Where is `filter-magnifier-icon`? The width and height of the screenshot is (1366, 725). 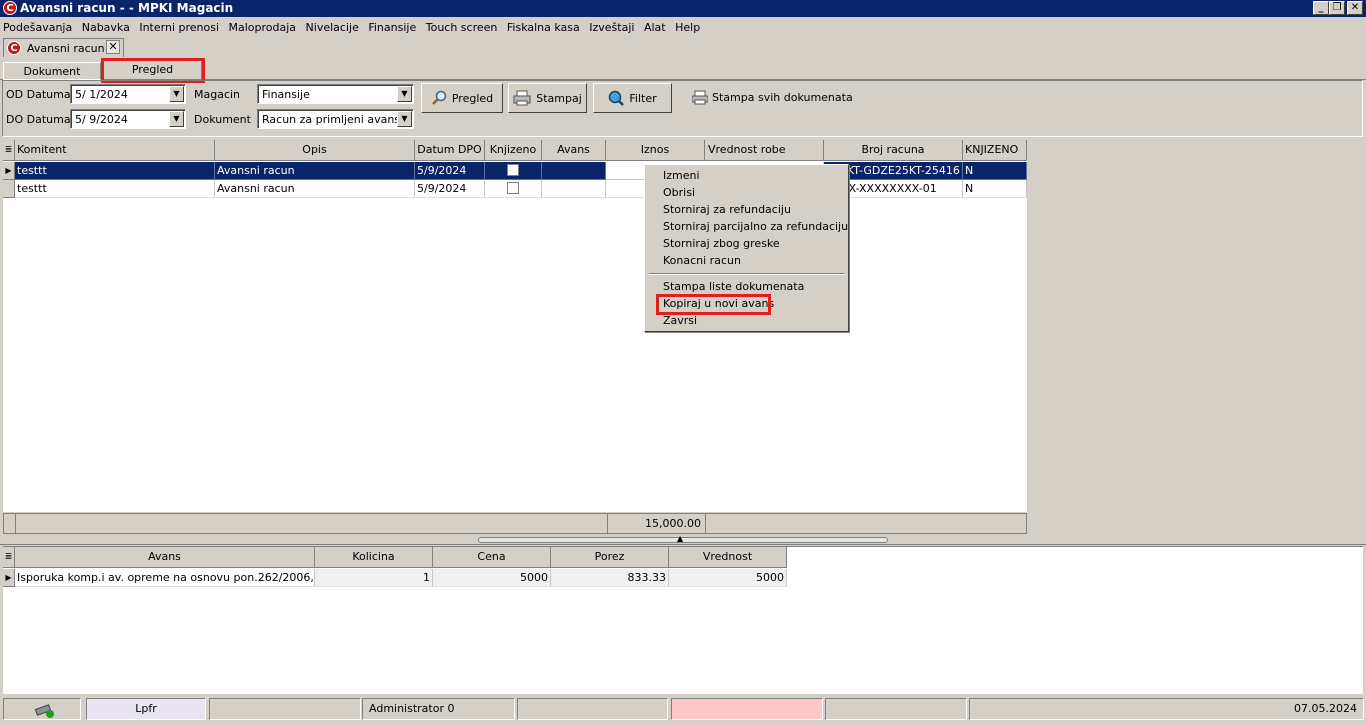
filter-magnifier-icon is located at coordinates (617, 98).